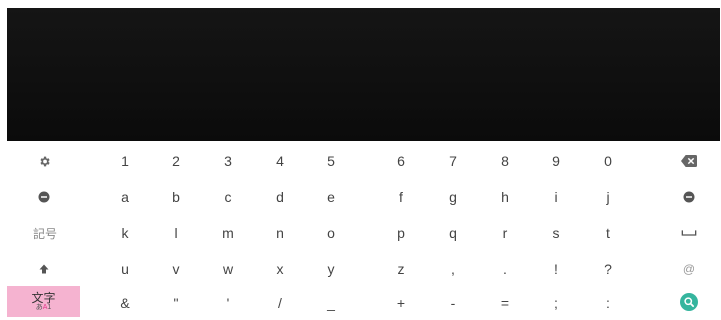 This screenshot has width=721, height=320. What do you see at coordinates (505, 197) in the screenshot?
I see `key-h: h` at bounding box center [505, 197].